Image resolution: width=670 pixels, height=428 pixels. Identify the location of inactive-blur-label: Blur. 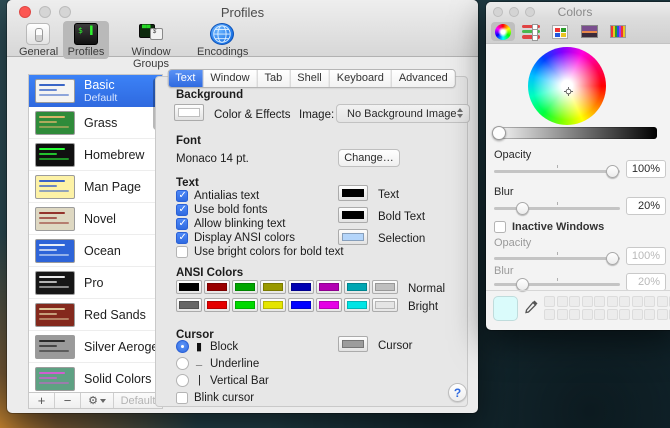
(504, 271).